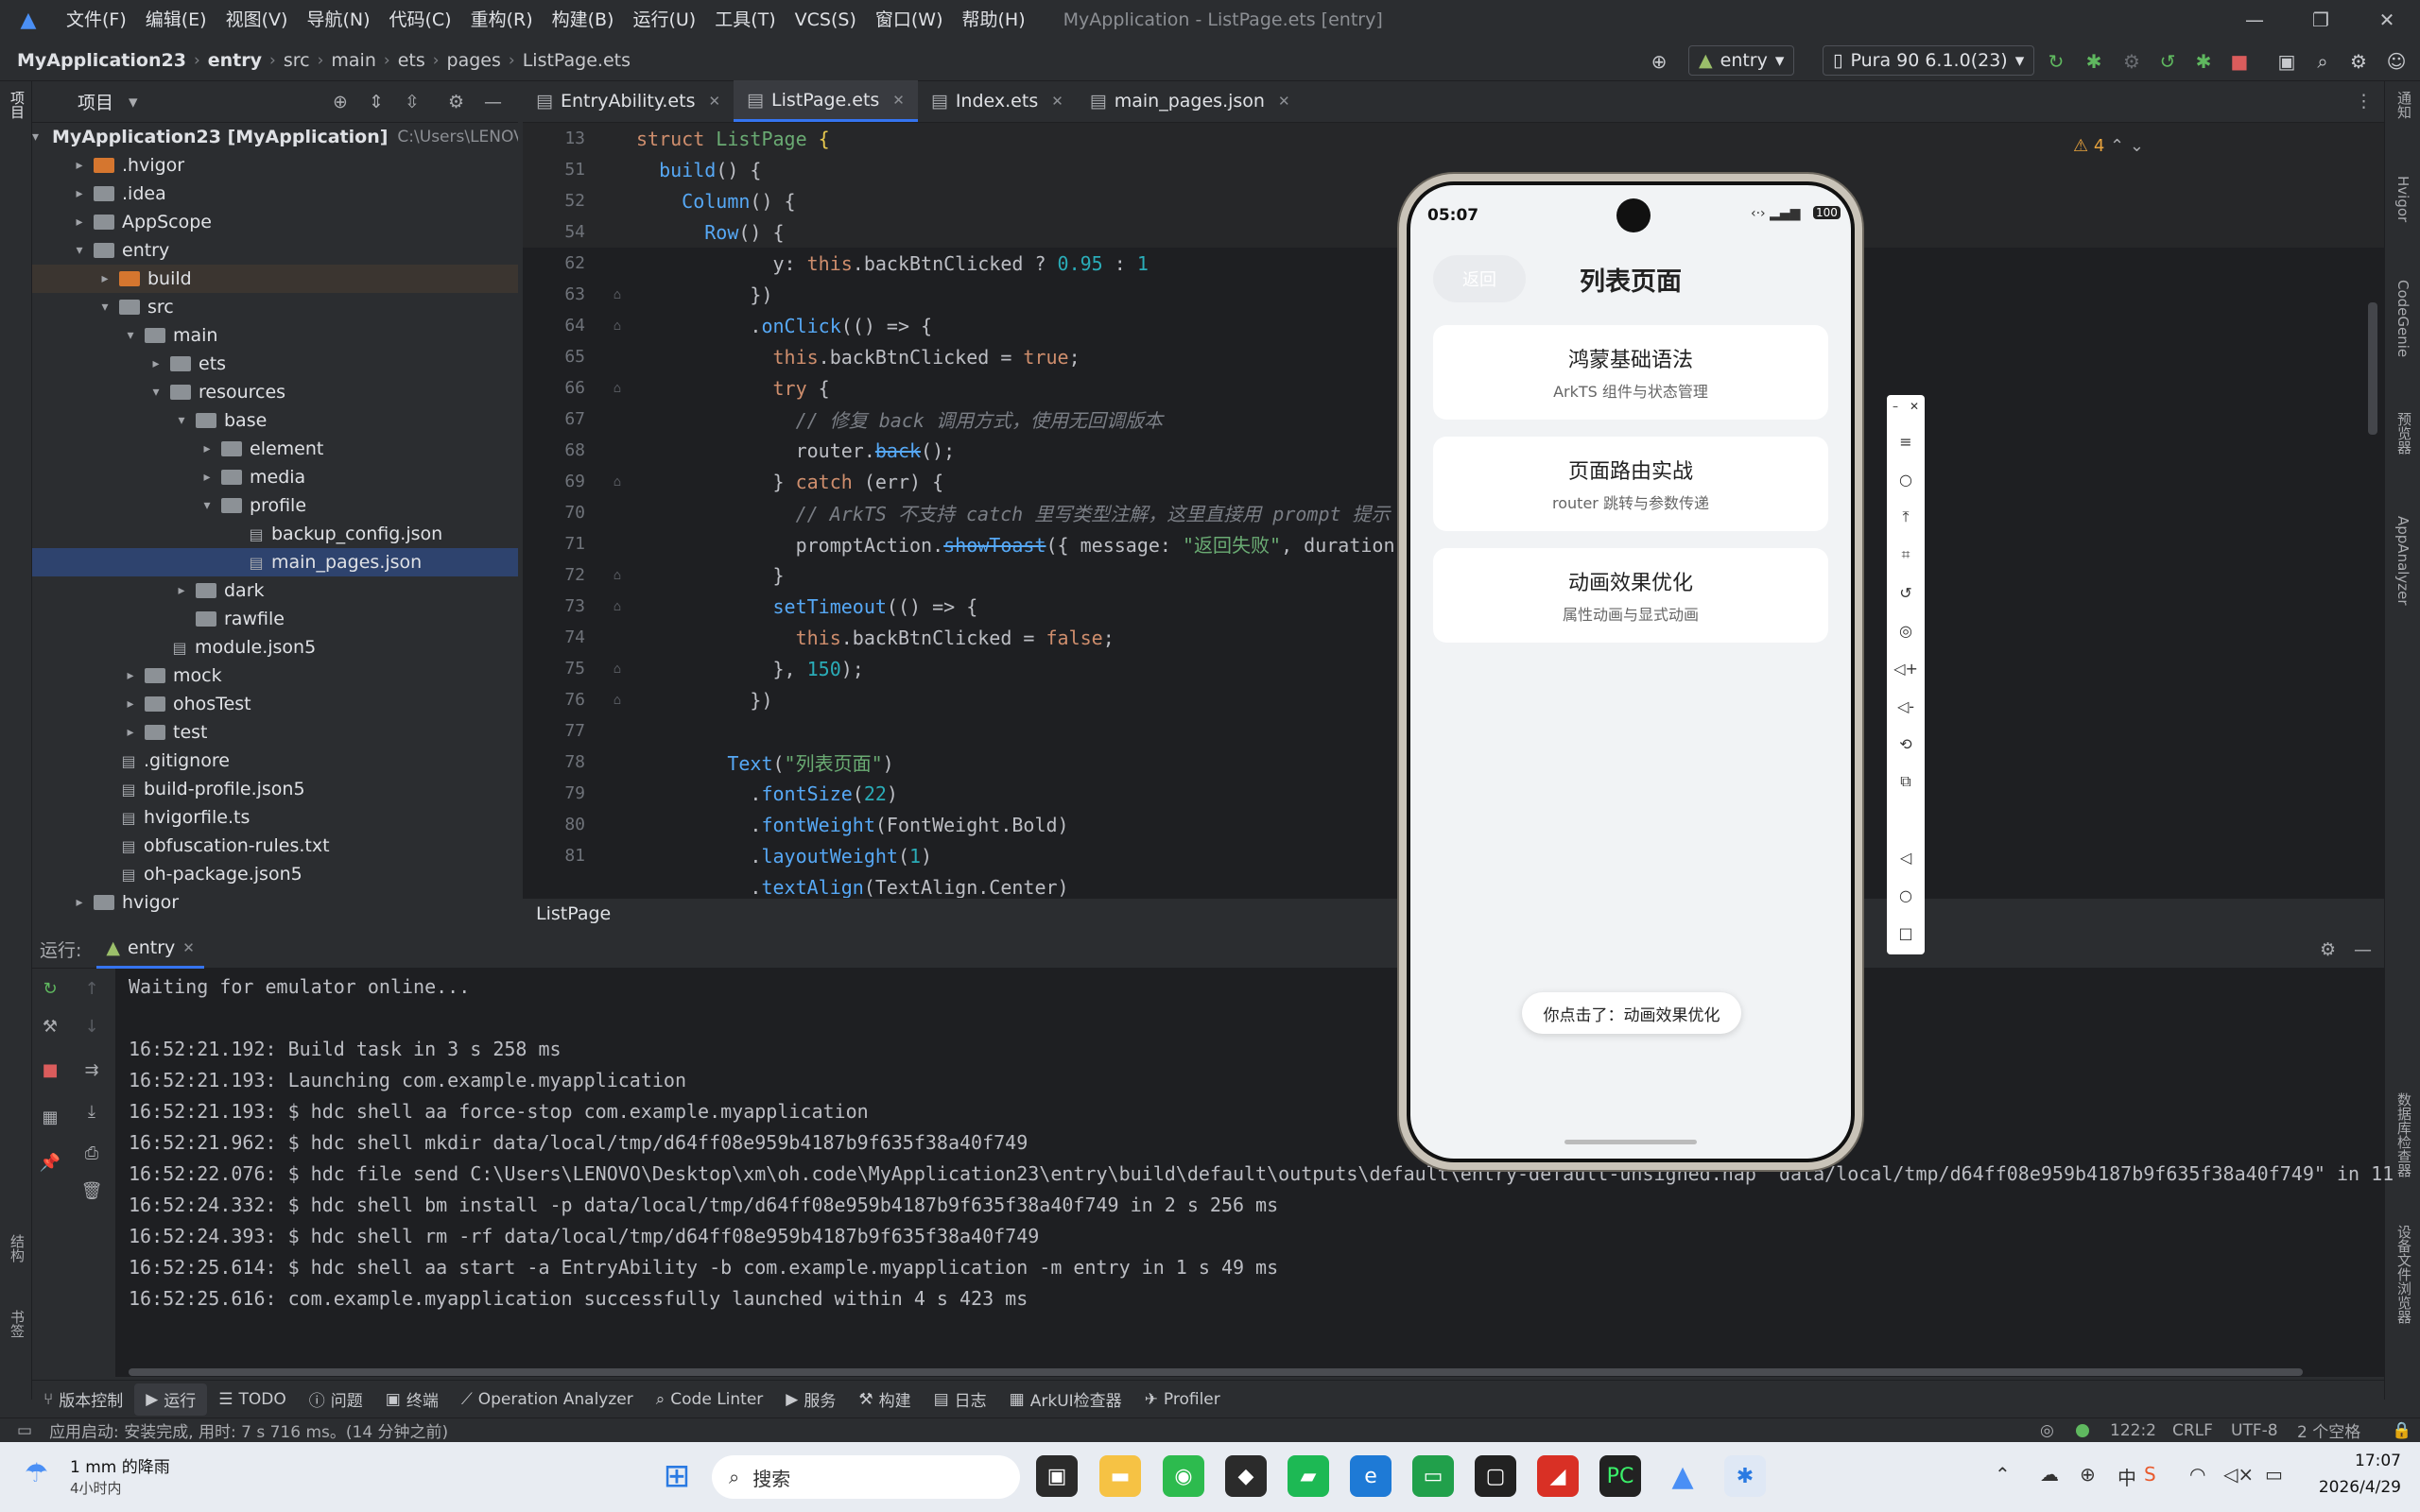 The image size is (2420, 1512). Describe the element at coordinates (2402, 318) in the screenshot. I see `side-tab-codegenie: CodeGenie` at that location.